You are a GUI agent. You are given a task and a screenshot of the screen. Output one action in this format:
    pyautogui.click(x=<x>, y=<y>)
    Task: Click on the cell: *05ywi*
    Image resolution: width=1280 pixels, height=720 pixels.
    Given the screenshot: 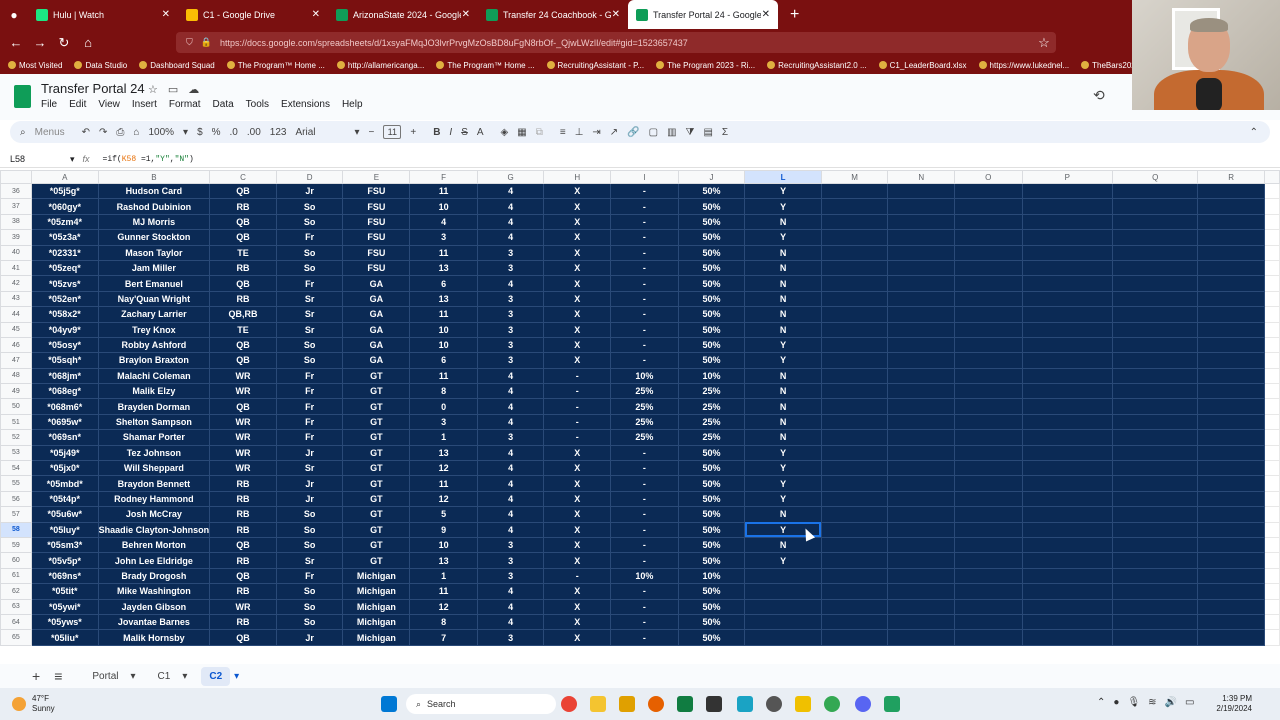 What is the action you would take?
    pyautogui.click(x=64, y=606)
    